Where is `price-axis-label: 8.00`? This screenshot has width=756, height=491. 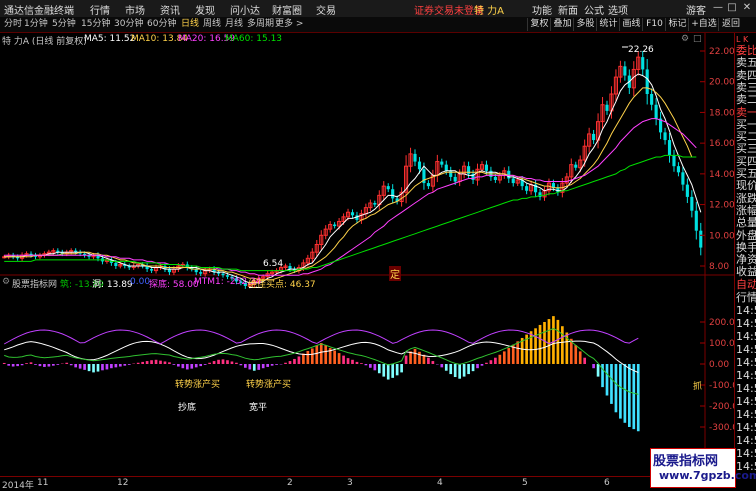
price-axis-label: 8.00 is located at coordinates (719, 267).